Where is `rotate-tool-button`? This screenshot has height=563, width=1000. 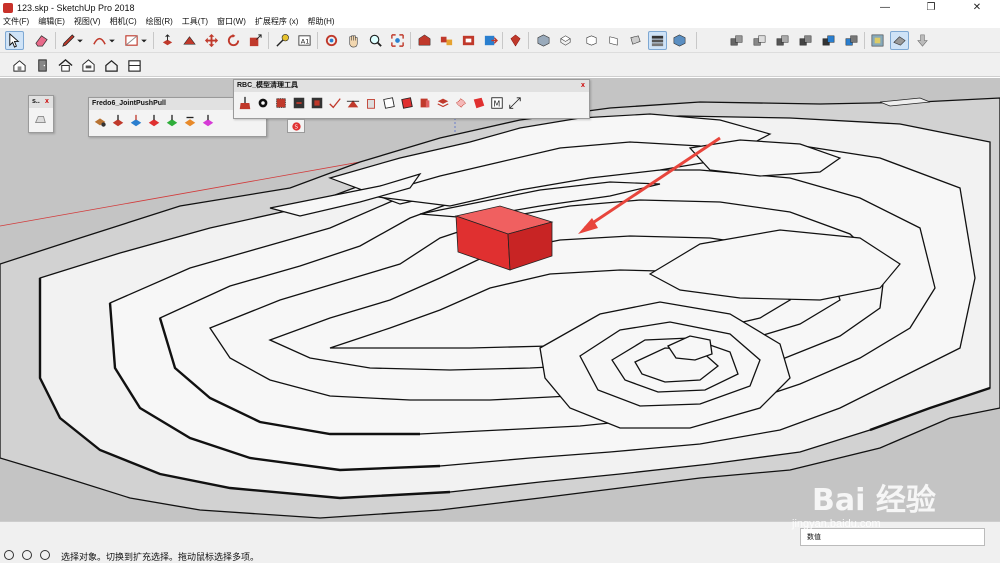 rotate-tool-button is located at coordinates (233, 40).